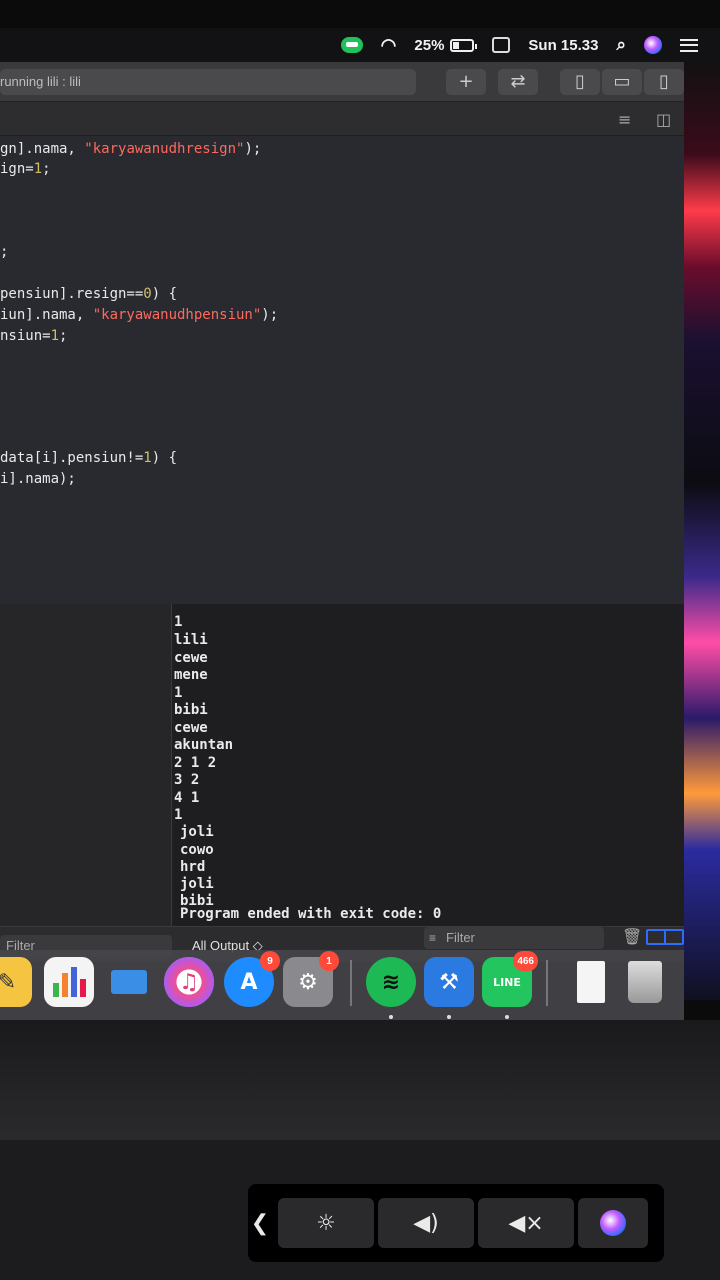  I want to click on code-line: iun].nama, "karyawanudhpensiun");, so click(139, 315).